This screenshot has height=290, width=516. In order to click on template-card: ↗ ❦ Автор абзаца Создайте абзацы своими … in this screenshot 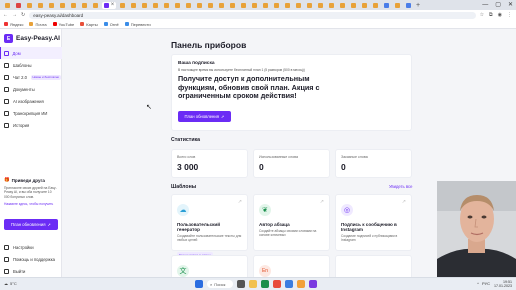, I will do `click(291, 222)`.